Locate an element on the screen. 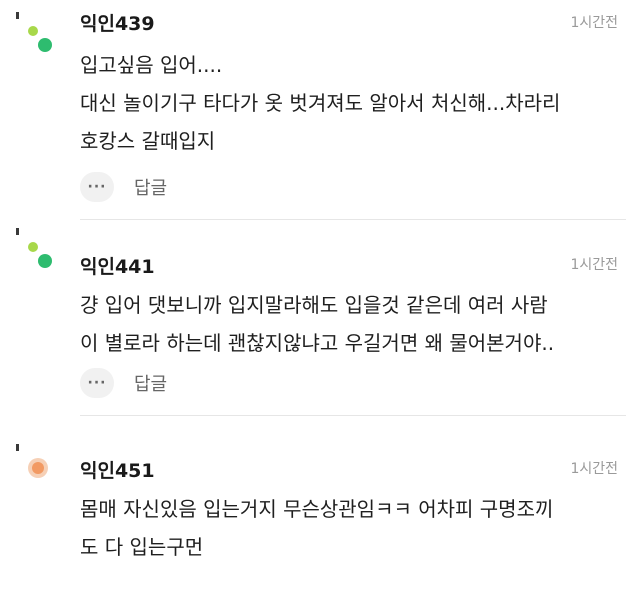  comment-author: 익인451 is located at coordinates (117, 469).